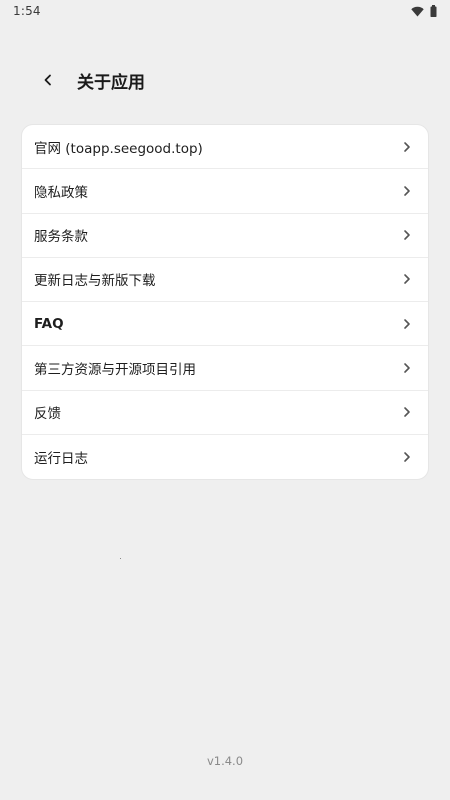  What do you see at coordinates (225, 368) in the screenshot?
I see `menu-item-third-party: 第三方资源与开源项目引用` at bounding box center [225, 368].